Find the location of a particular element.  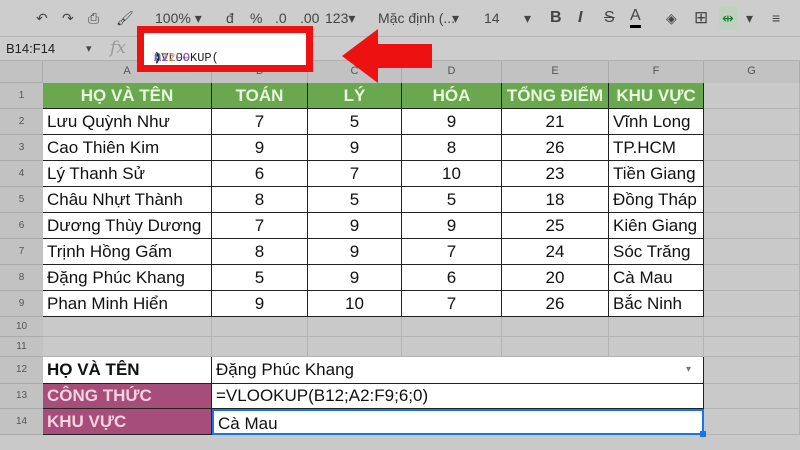

column-header-E: E is located at coordinates (555, 72).